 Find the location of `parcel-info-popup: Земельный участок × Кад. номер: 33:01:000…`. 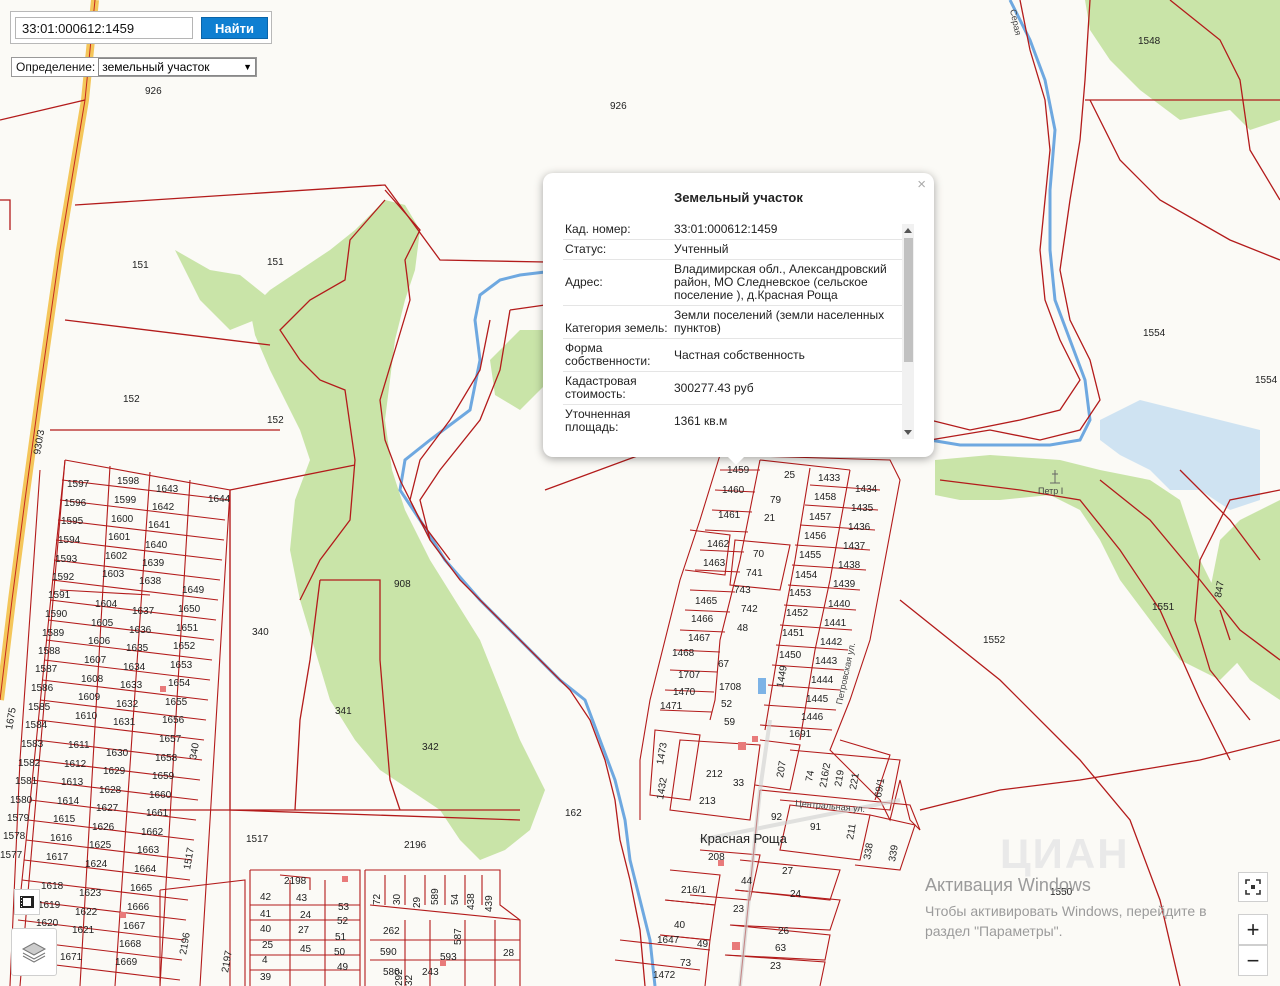

parcel-info-popup: Земельный участок × Кад. номер: 33:01:000… is located at coordinates (738, 315).